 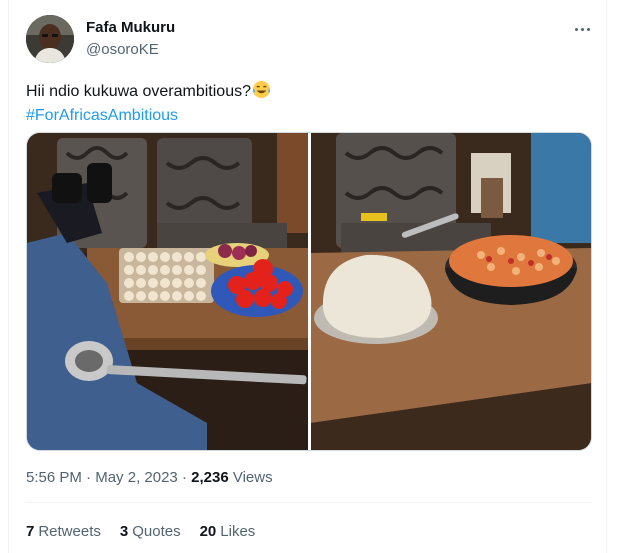 What do you see at coordinates (238, 531) in the screenshot?
I see `likes-label: Likes` at bounding box center [238, 531].